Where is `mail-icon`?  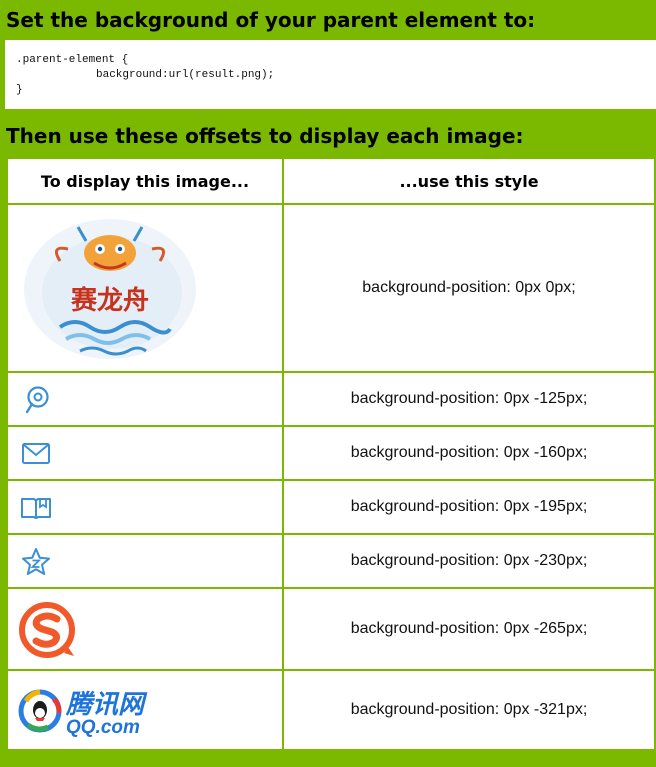
mail-icon is located at coordinates (36, 453).